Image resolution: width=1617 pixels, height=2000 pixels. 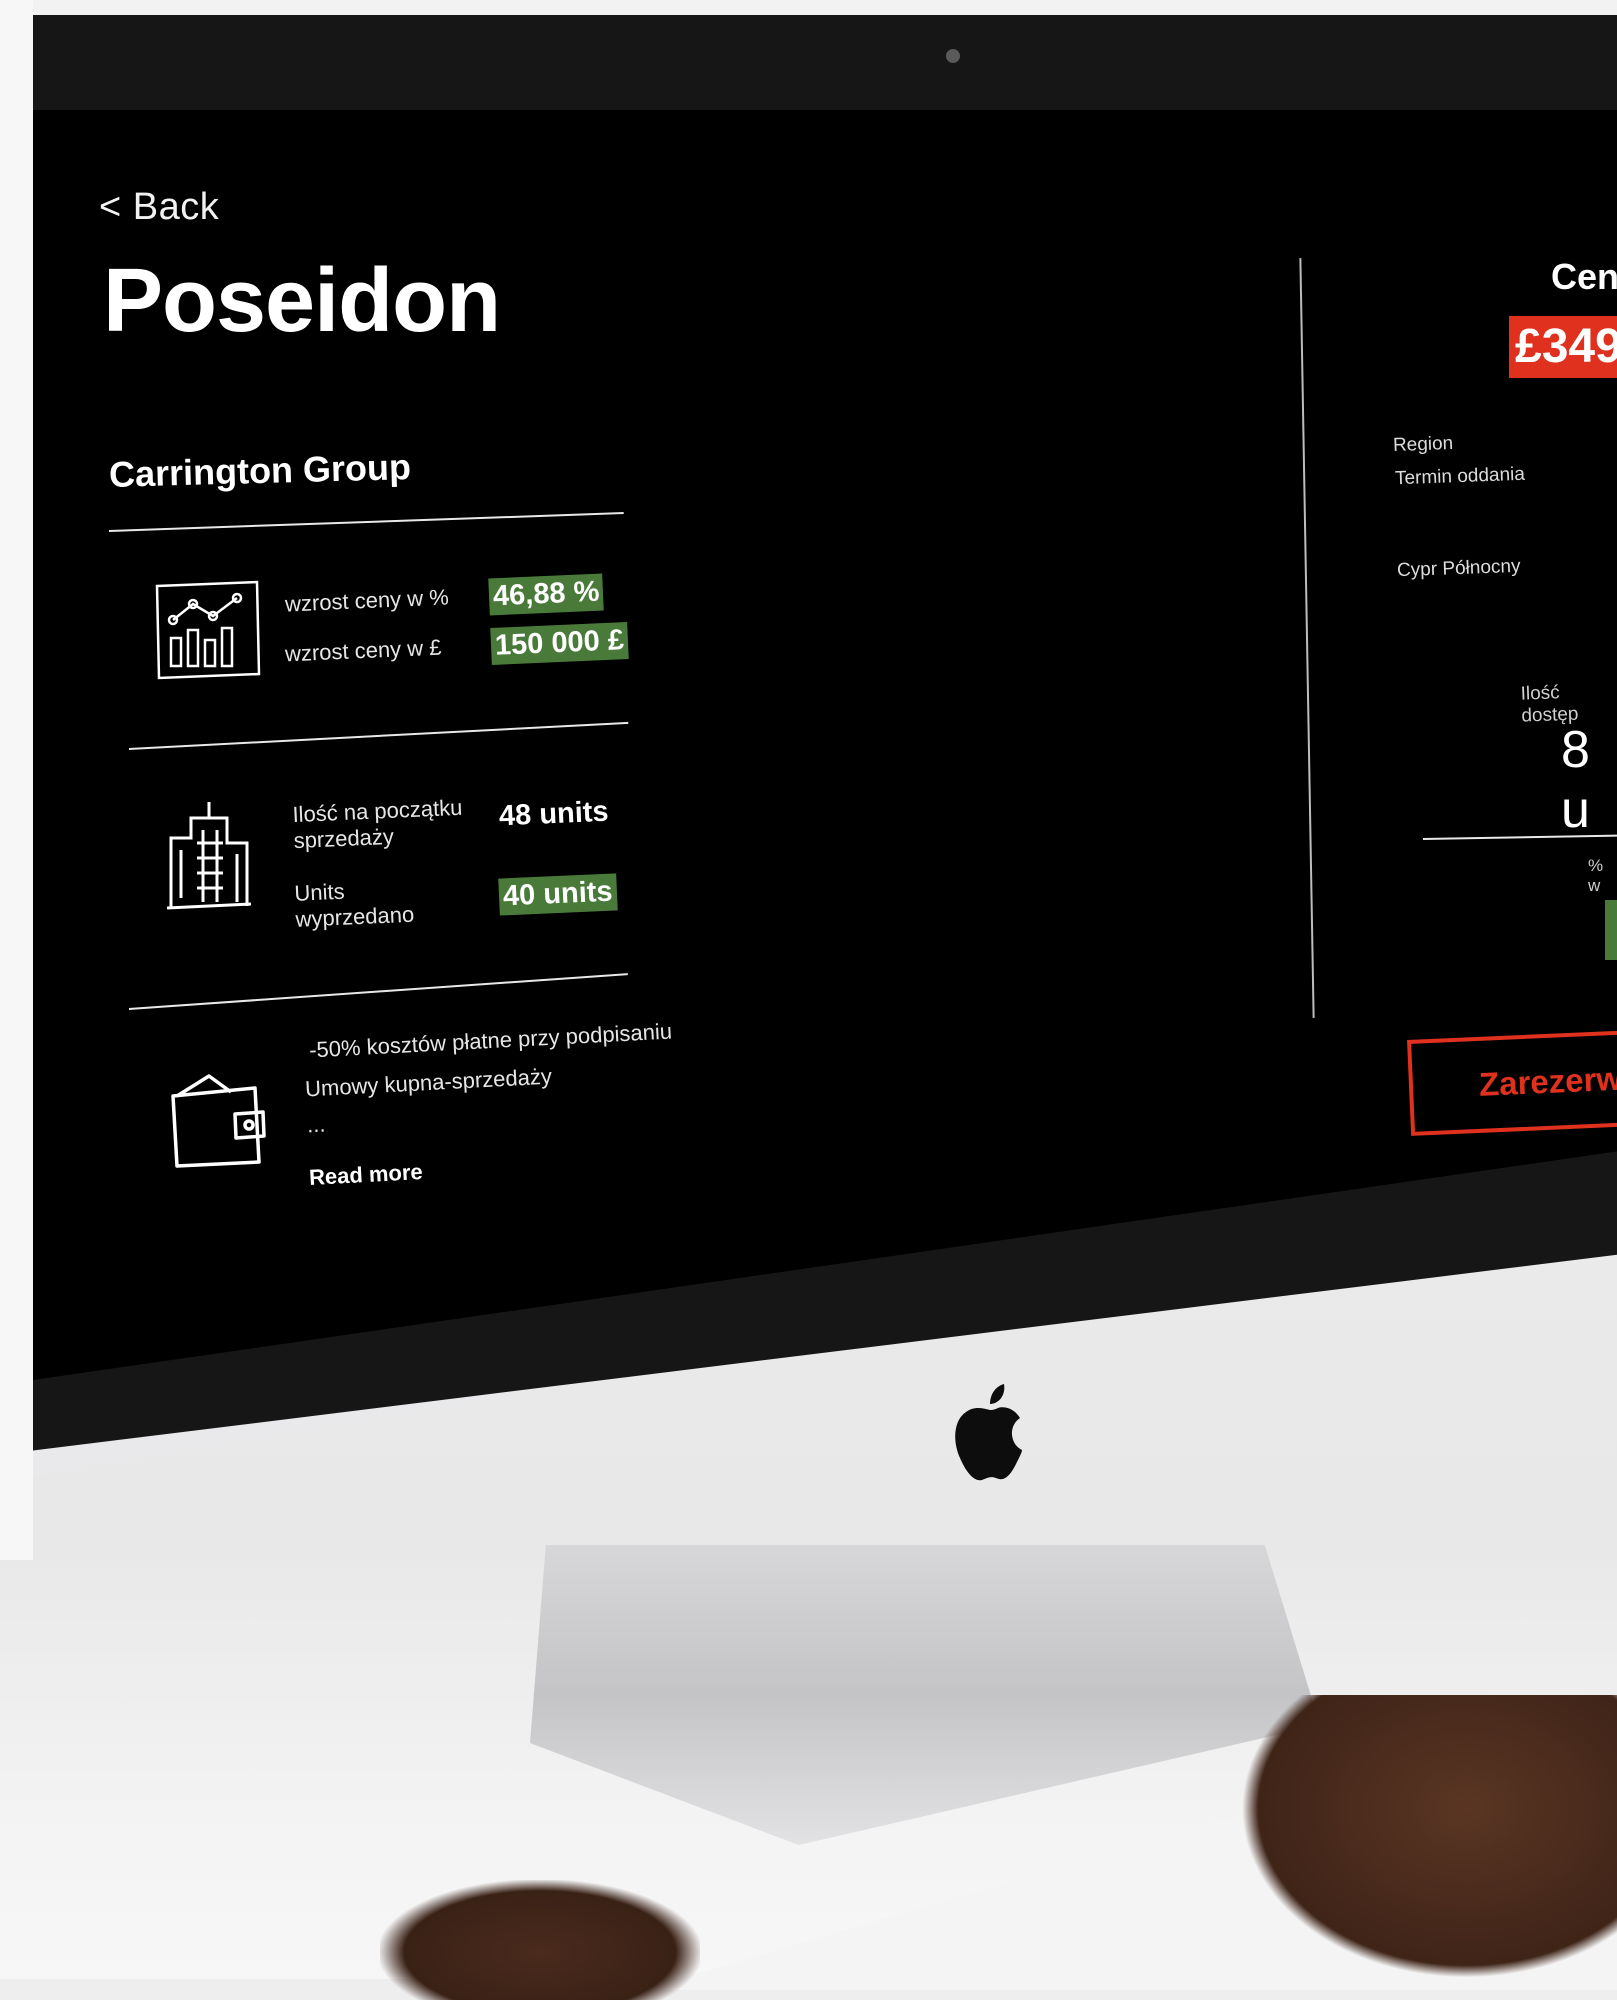 I want to click on price-growth-gbp-value: 150 000 £, so click(x=559, y=643).